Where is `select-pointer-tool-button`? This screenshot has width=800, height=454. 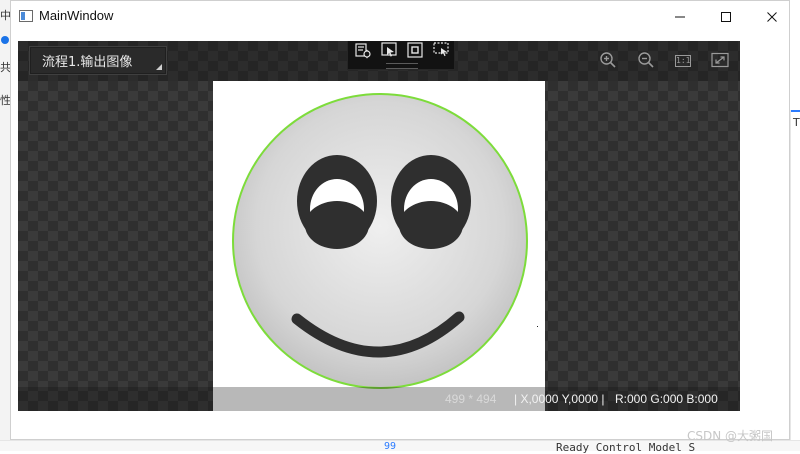 select-pointer-tool-button is located at coordinates (389, 50).